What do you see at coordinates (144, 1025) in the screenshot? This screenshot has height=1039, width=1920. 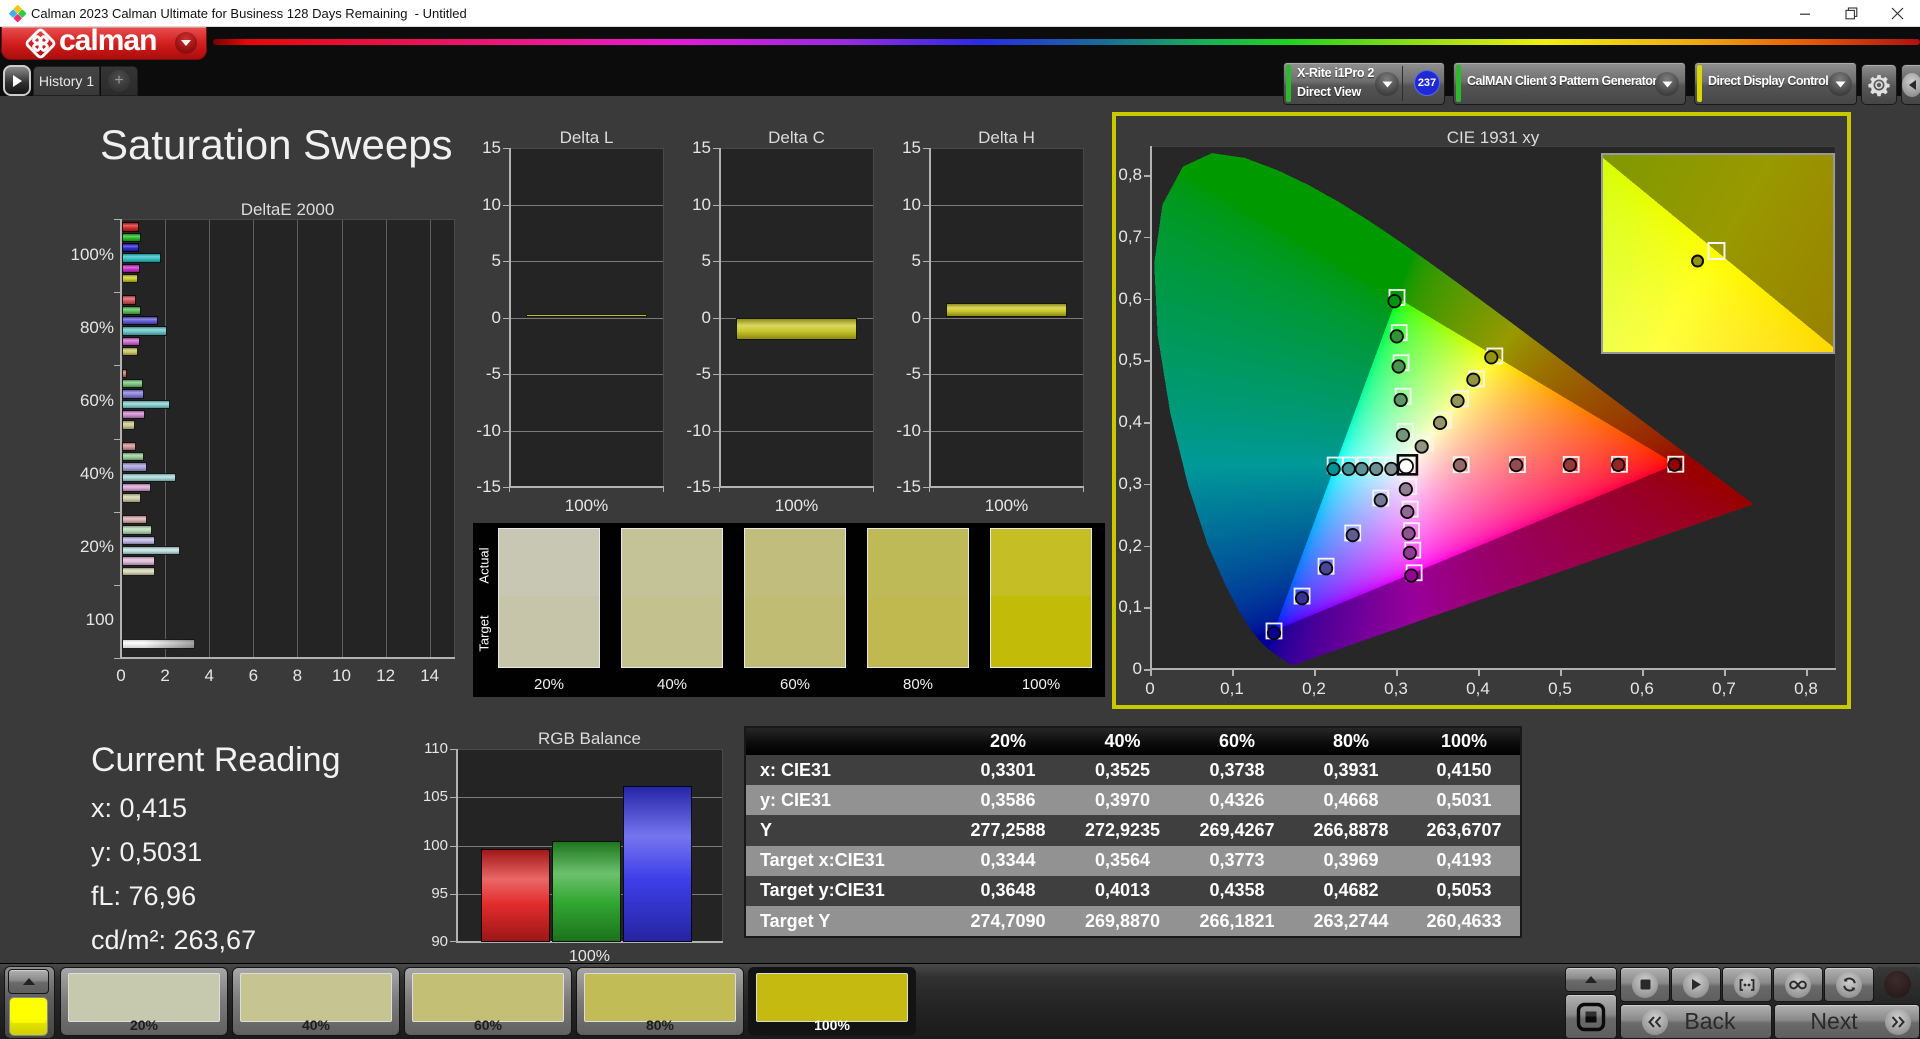 I see `swatch-label: 20%` at bounding box center [144, 1025].